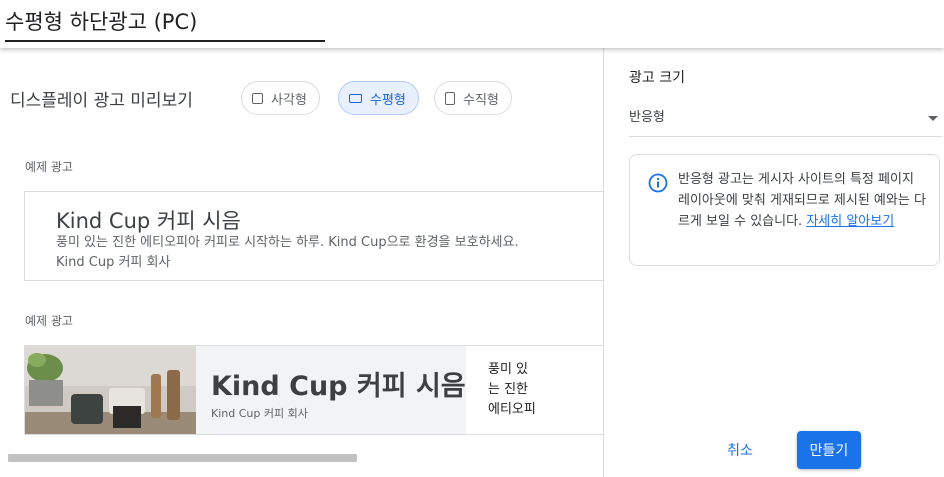 This screenshot has width=944, height=477. What do you see at coordinates (110, 390) in the screenshot?
I see `coffee-photo` at bounding box center [110, 390].